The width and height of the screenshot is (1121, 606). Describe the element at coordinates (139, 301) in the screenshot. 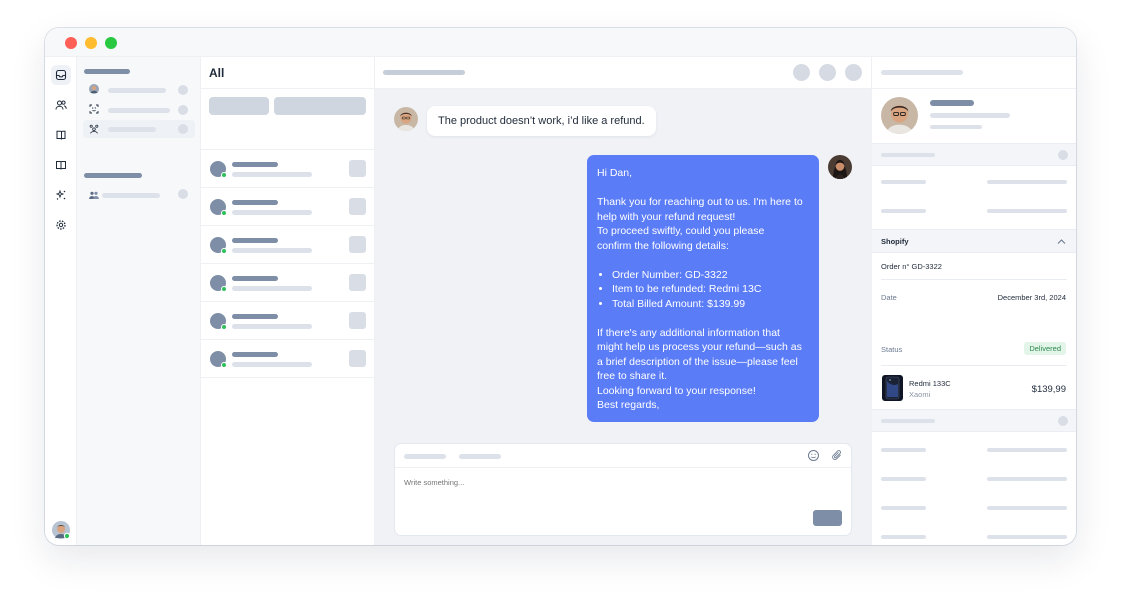

I see `navigation-panel` at that location.